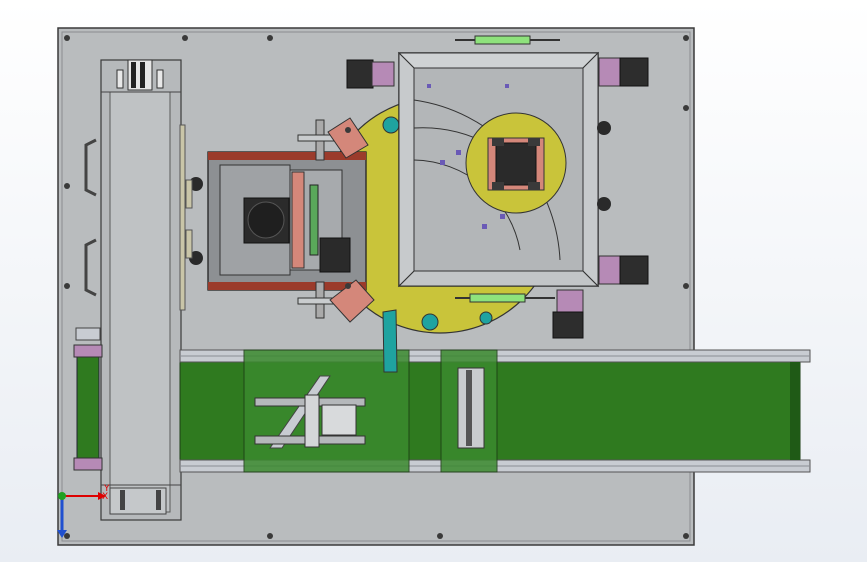 Image resolution: width=867 pixels, height=566 pixels. I want to click on square-fixture-box, so click(498, 169).